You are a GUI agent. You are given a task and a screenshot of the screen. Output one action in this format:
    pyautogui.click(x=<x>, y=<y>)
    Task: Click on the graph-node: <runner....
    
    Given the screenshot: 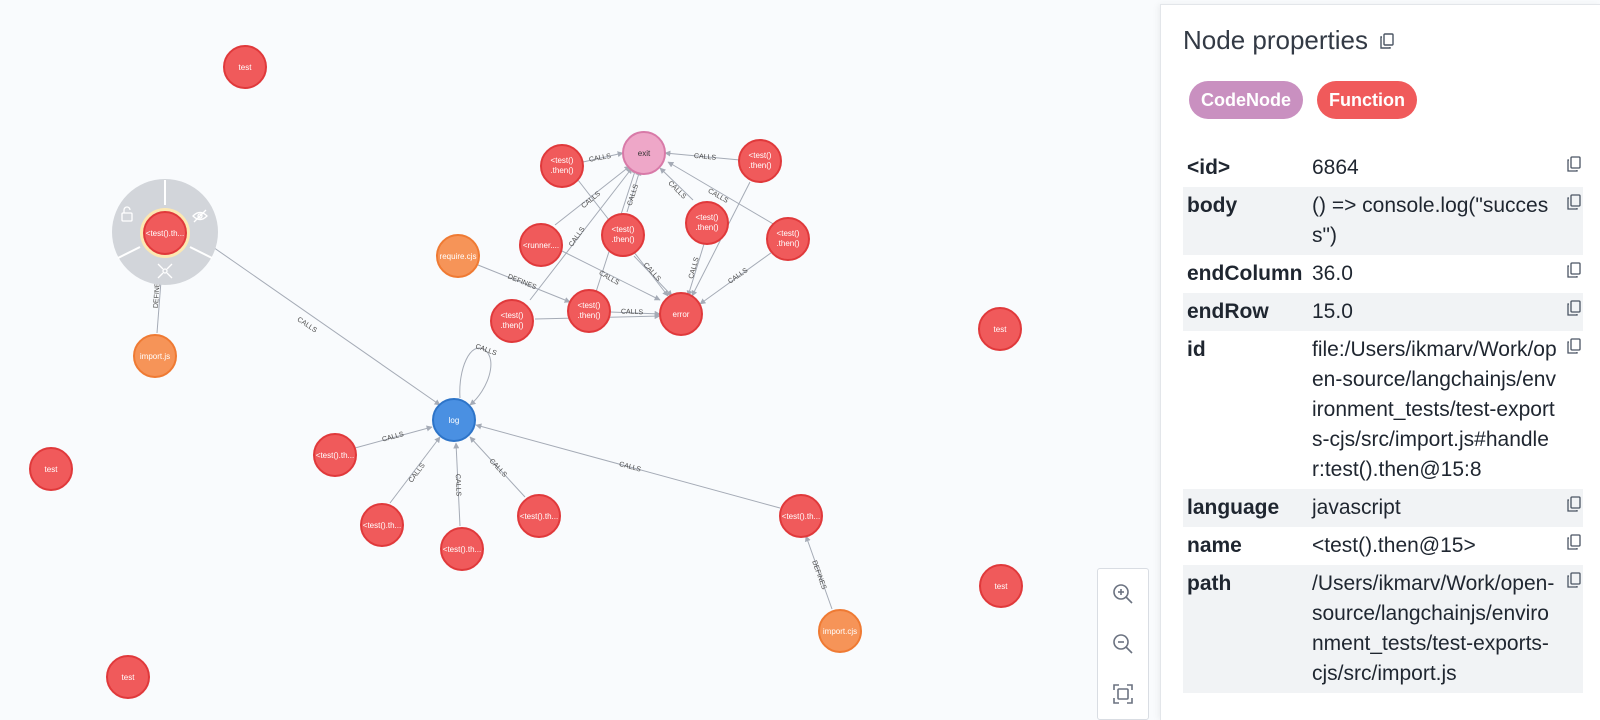 What is the action you would take?
    pyautogui.click(x=541, y=245)
    